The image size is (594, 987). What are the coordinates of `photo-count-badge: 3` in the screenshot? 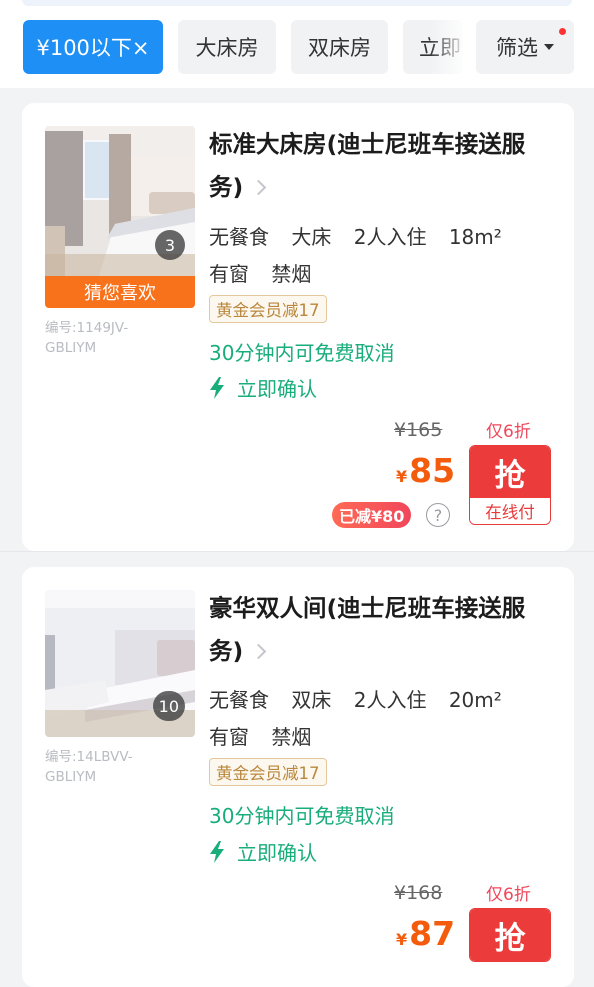 It's located at (170, 245).